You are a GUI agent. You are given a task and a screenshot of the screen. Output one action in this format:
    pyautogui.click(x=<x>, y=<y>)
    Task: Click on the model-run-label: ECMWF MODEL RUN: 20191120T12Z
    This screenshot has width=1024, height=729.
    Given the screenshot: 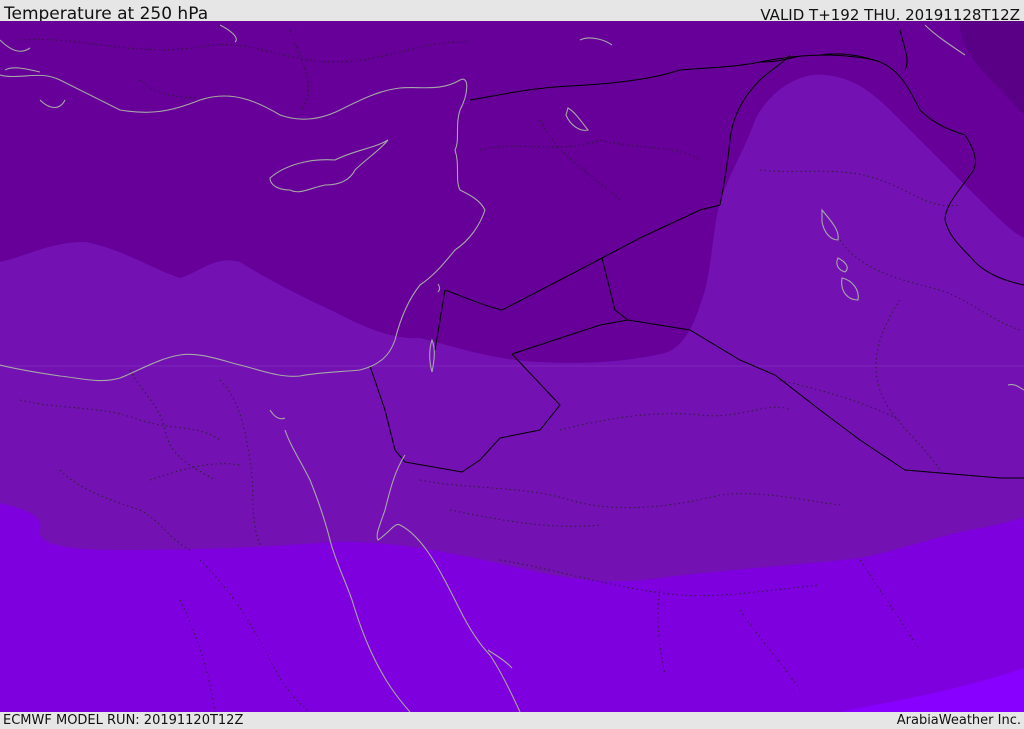 What is the action you would take?
    pyautogui.click(x=123, y=720)
    